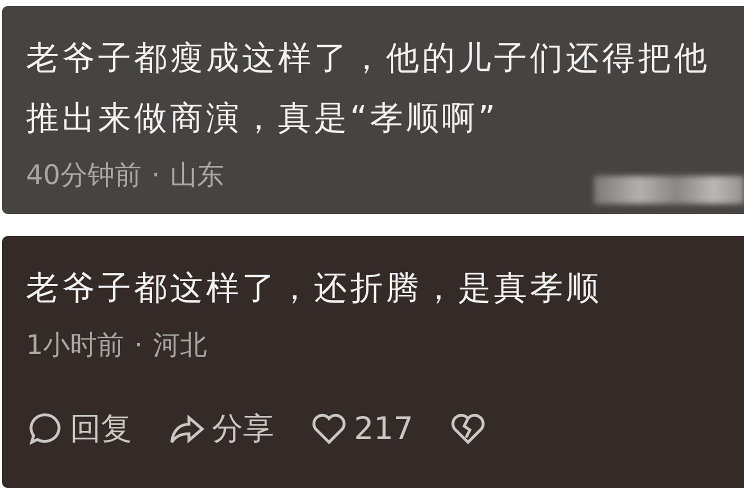 This screenshot has width=744, height=488. What do you see at coordinates (384, 429) in the screenshot?
I see `like-count: 217` at bounding box center [384, 429].